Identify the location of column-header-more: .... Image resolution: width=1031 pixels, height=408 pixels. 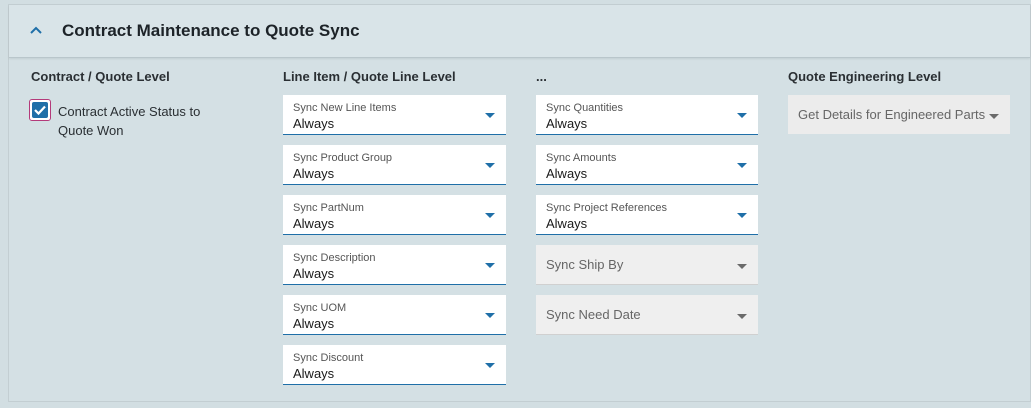
(541, 76).